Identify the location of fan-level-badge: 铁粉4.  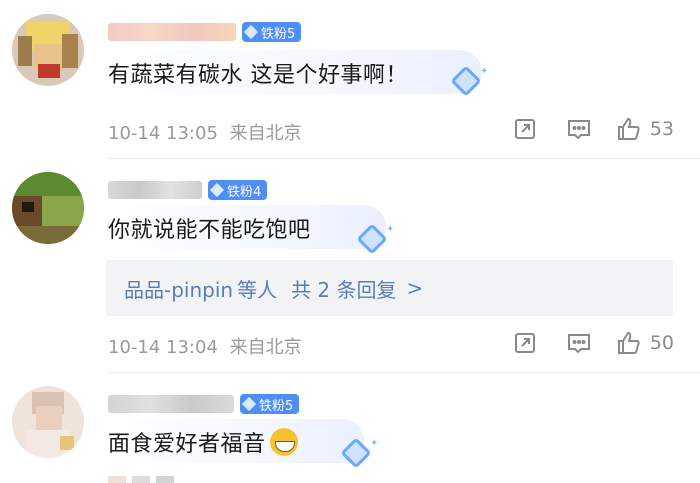
(238, 190).